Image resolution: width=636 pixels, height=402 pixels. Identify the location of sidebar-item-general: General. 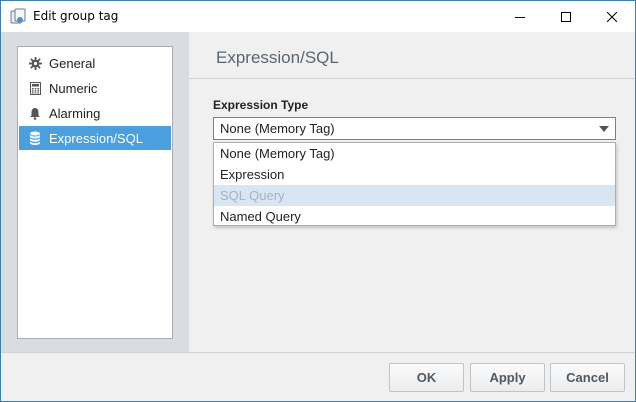
(95, 63).